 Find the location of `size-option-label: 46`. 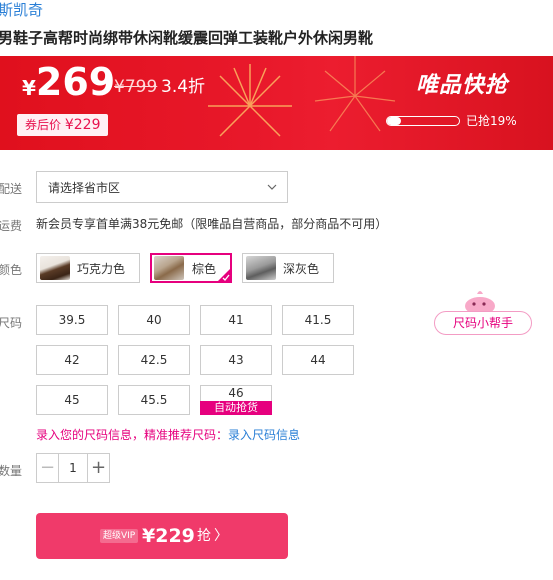

size-option-label: 46 is located at coordinates (236, 393).